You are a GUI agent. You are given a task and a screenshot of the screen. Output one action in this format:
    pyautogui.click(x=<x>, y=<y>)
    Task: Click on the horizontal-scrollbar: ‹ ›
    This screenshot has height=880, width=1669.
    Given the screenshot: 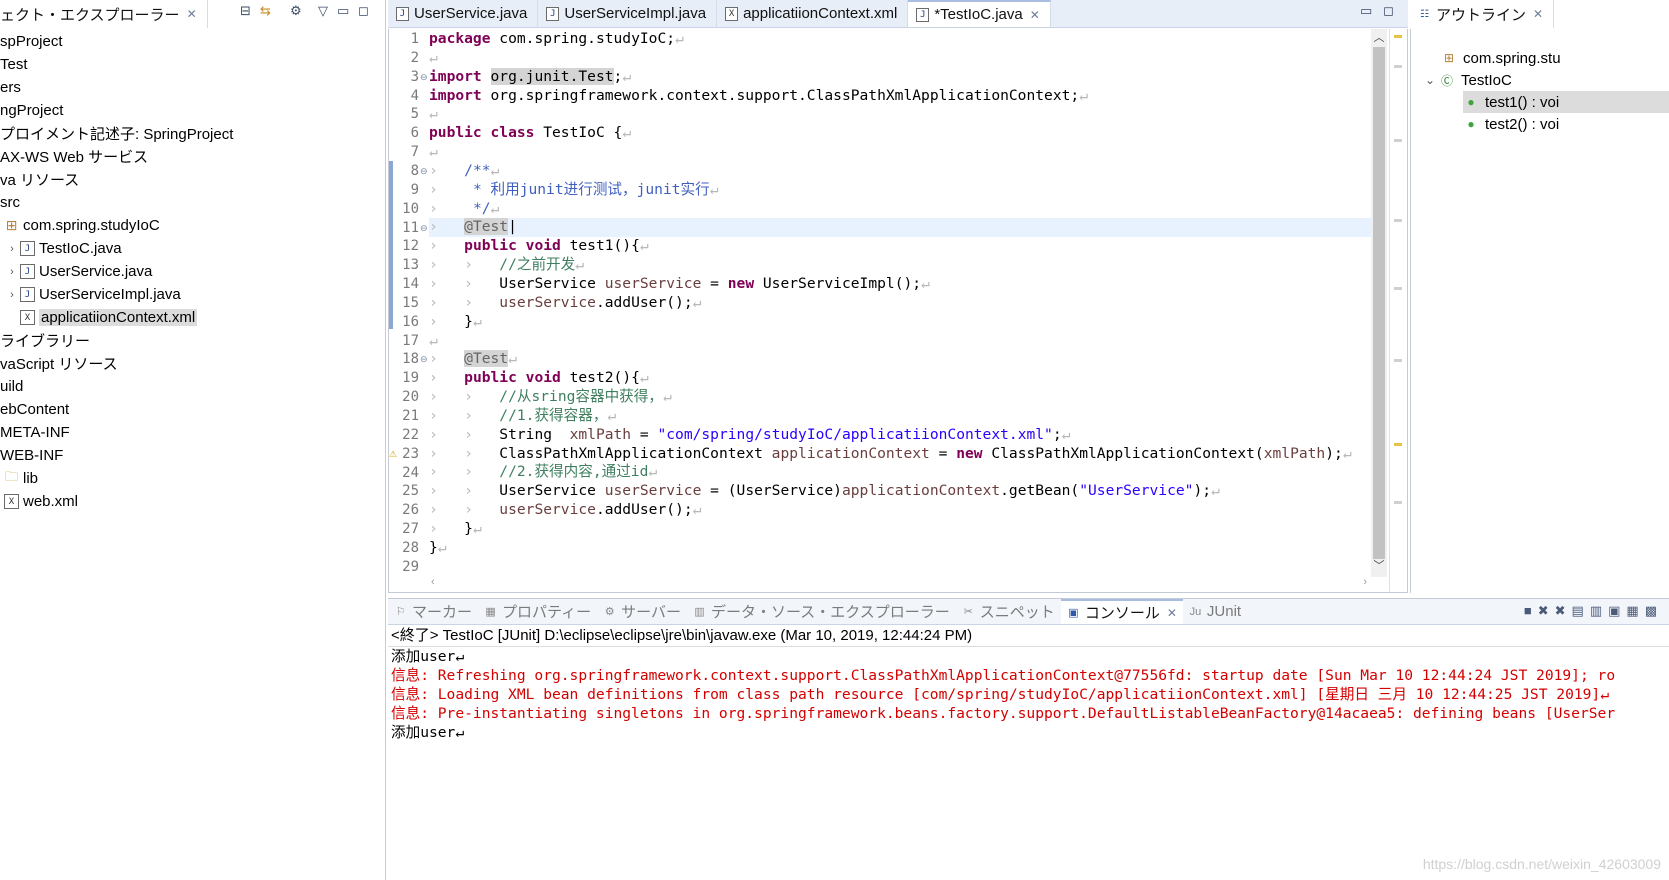 What is the action you would take?
    pyautogui.click(x=900, y=583)
    